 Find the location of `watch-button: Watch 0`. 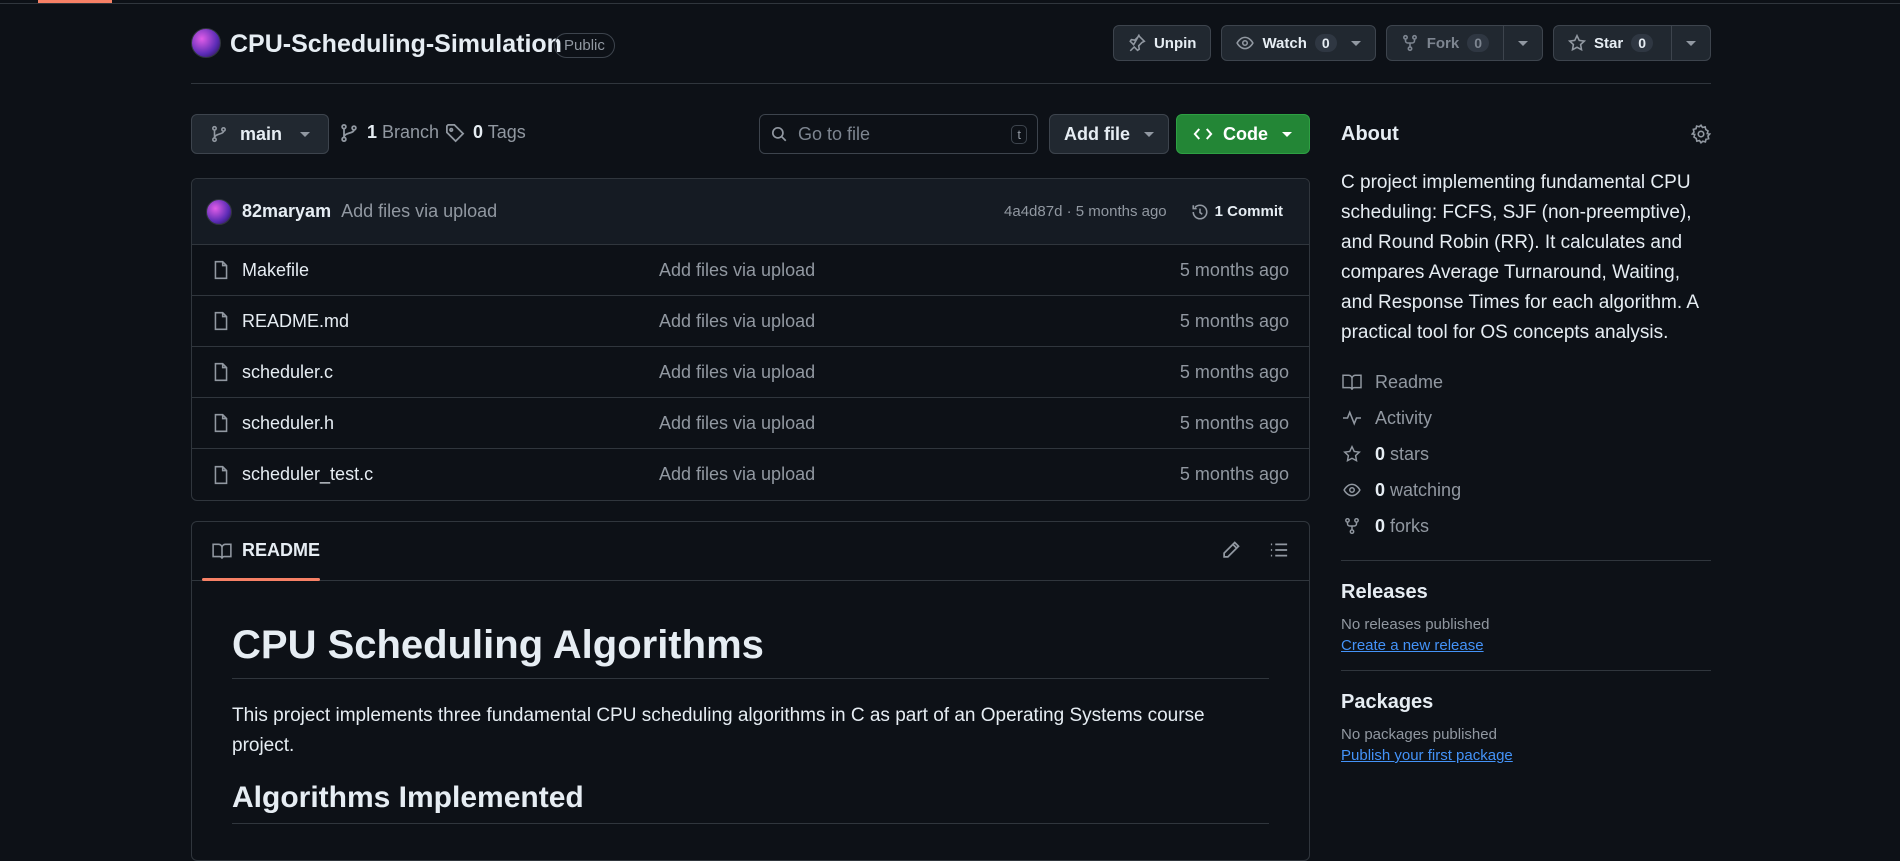

watch-button: Watch 0 is located at coordinates (1298, 43).